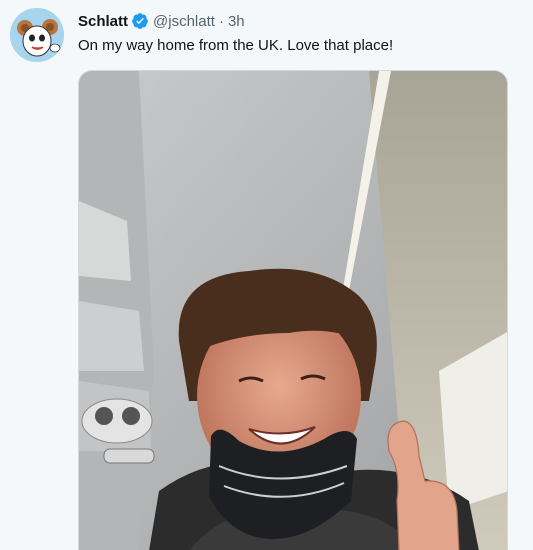 Image resolution: width=533 pixels, height=550 pixels. Describe the element at coordinates (140, 21) in the screenshot. I see `verified-badge-icon` at that location.